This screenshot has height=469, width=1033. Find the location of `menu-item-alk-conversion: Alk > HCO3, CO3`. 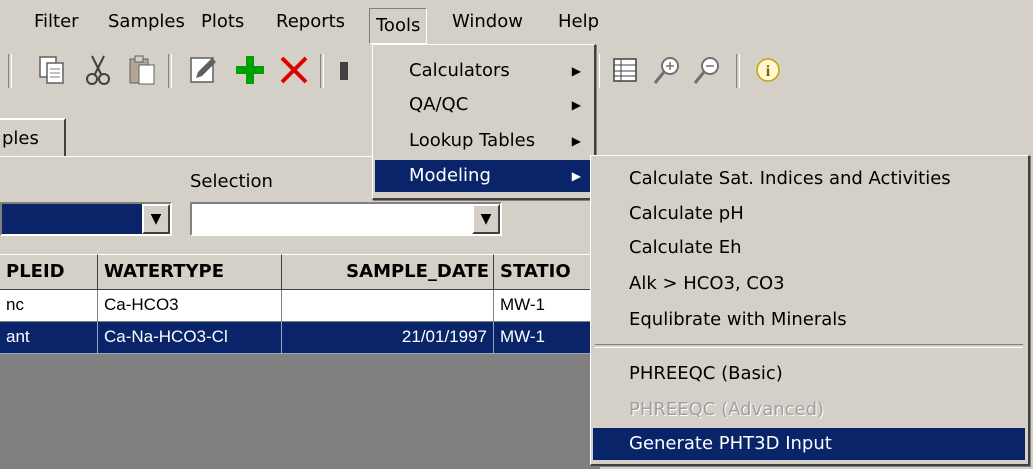

menu-item-alk-conversion: Alk > HCO3, CO3 is located at coordinates (809, 284).